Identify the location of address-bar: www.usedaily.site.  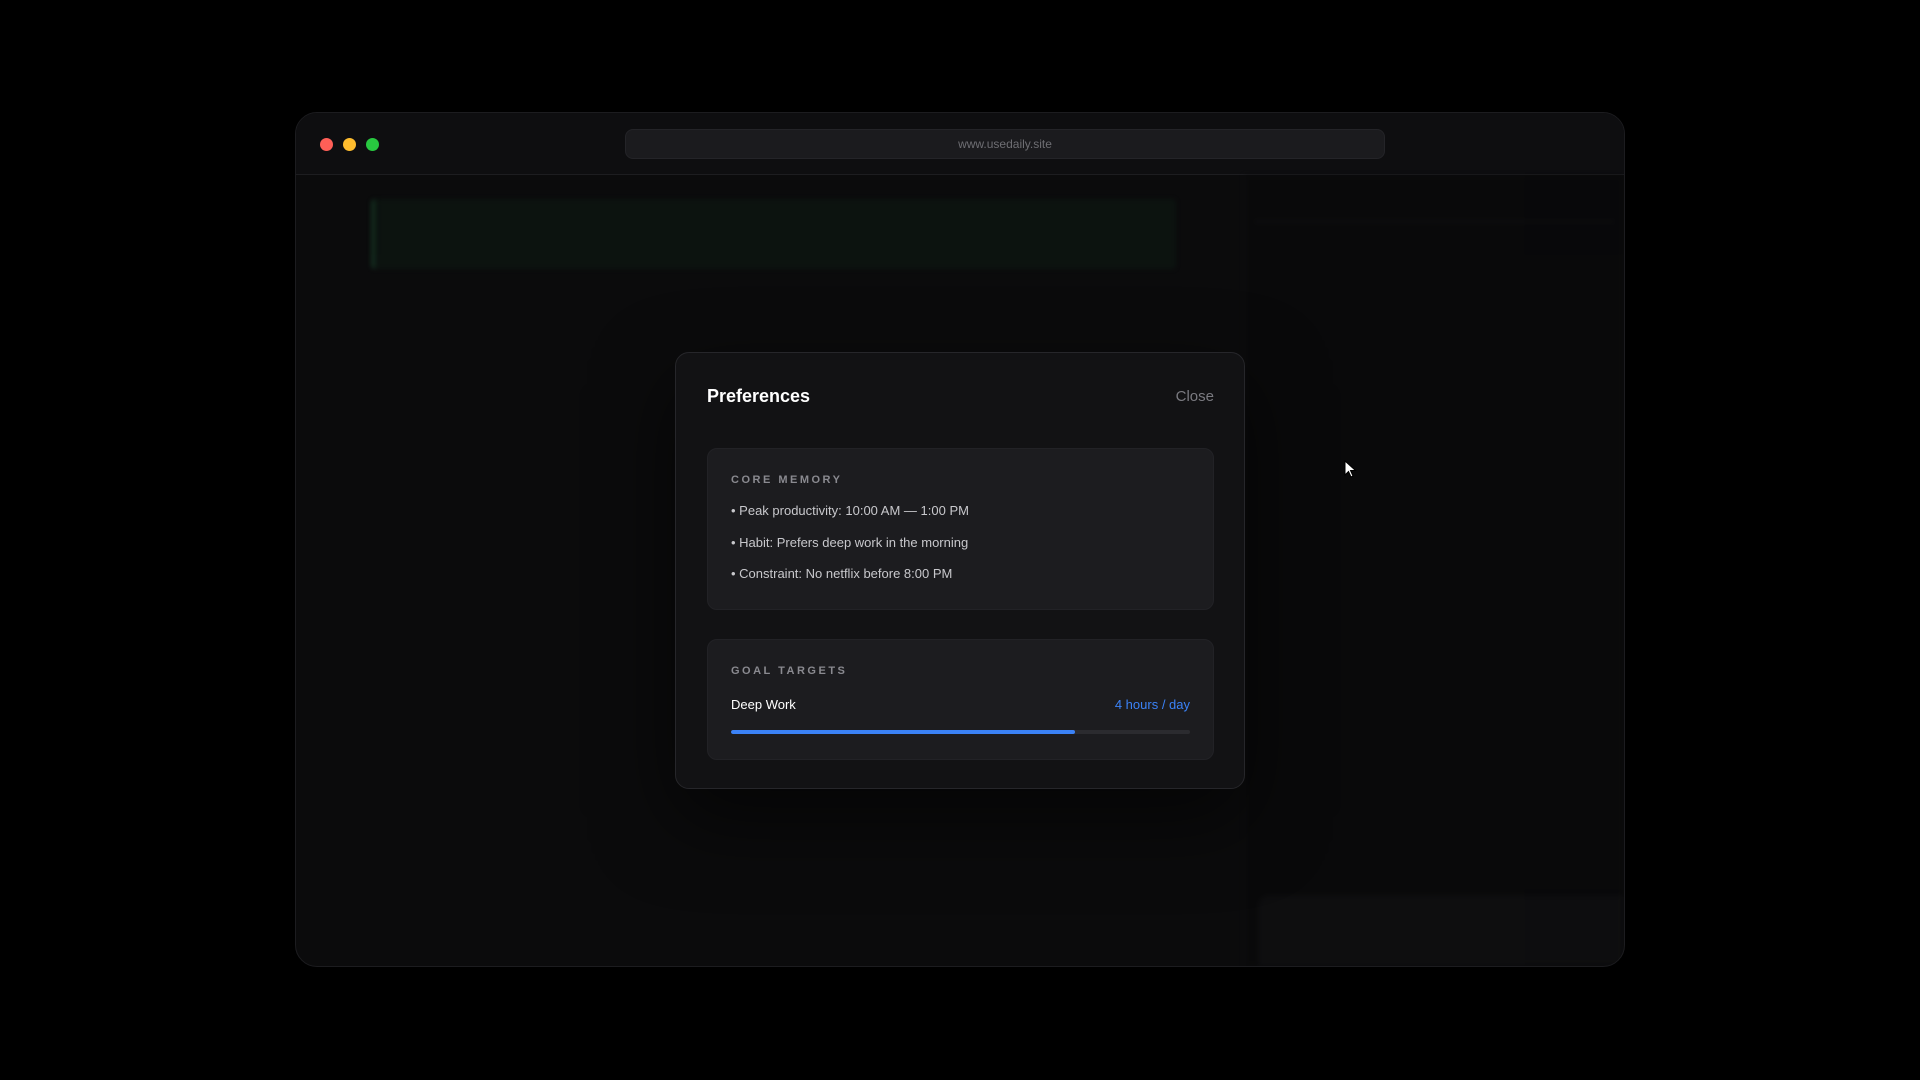
(1005, 144).